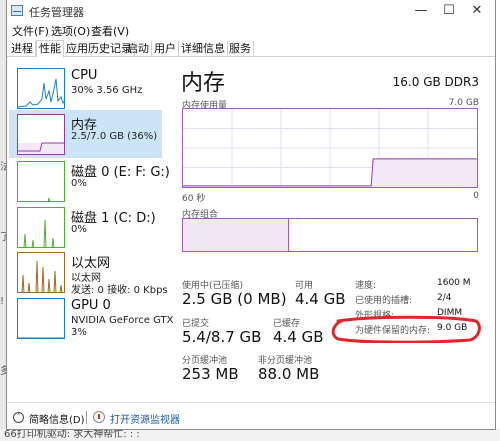 The image size is (500, 441). Describe the element at coordinates (477, 11) in the screenshot. I see `close-button: ✕` at that location.